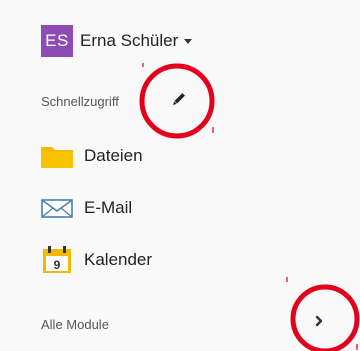  What do you see at coordinates (80, 101) in the screenshot?
I see `quick-access-heading: Schnellzugriff` at bounding box center [80, 101].